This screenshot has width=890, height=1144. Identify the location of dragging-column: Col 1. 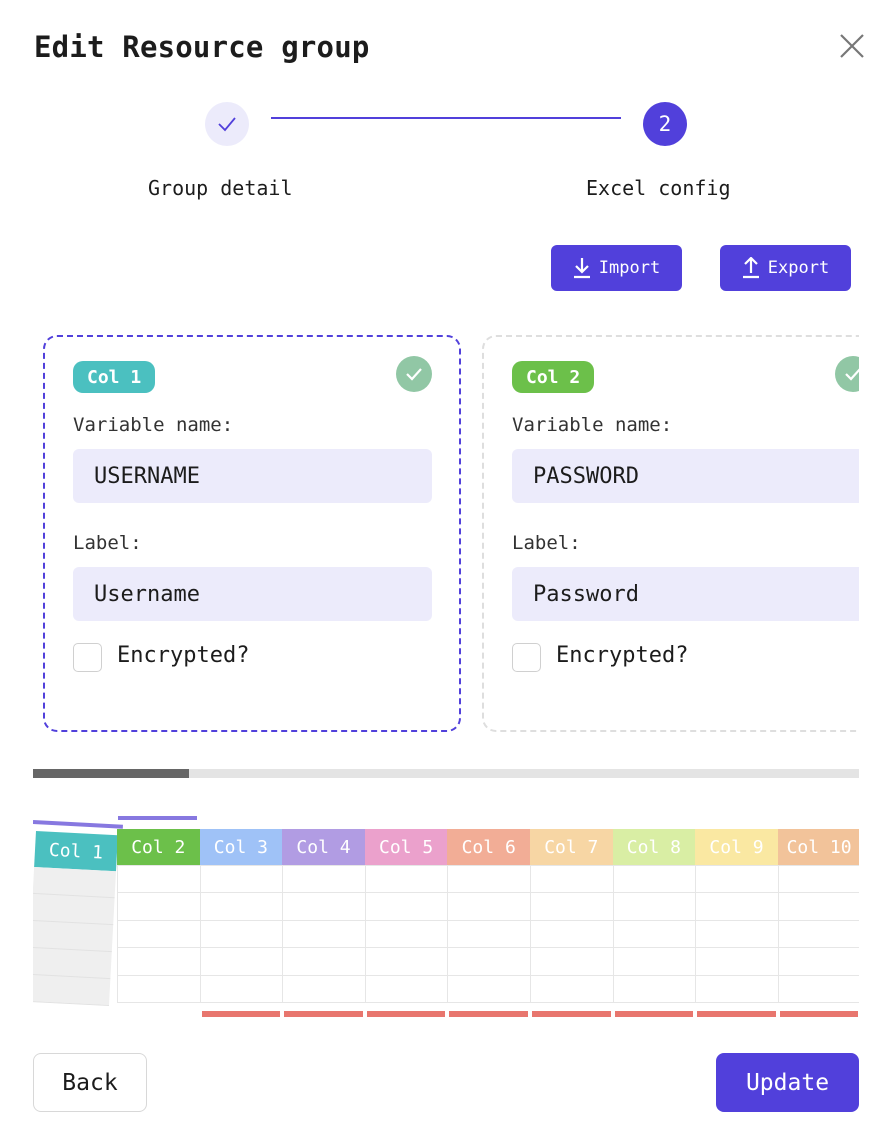
(75, 919).